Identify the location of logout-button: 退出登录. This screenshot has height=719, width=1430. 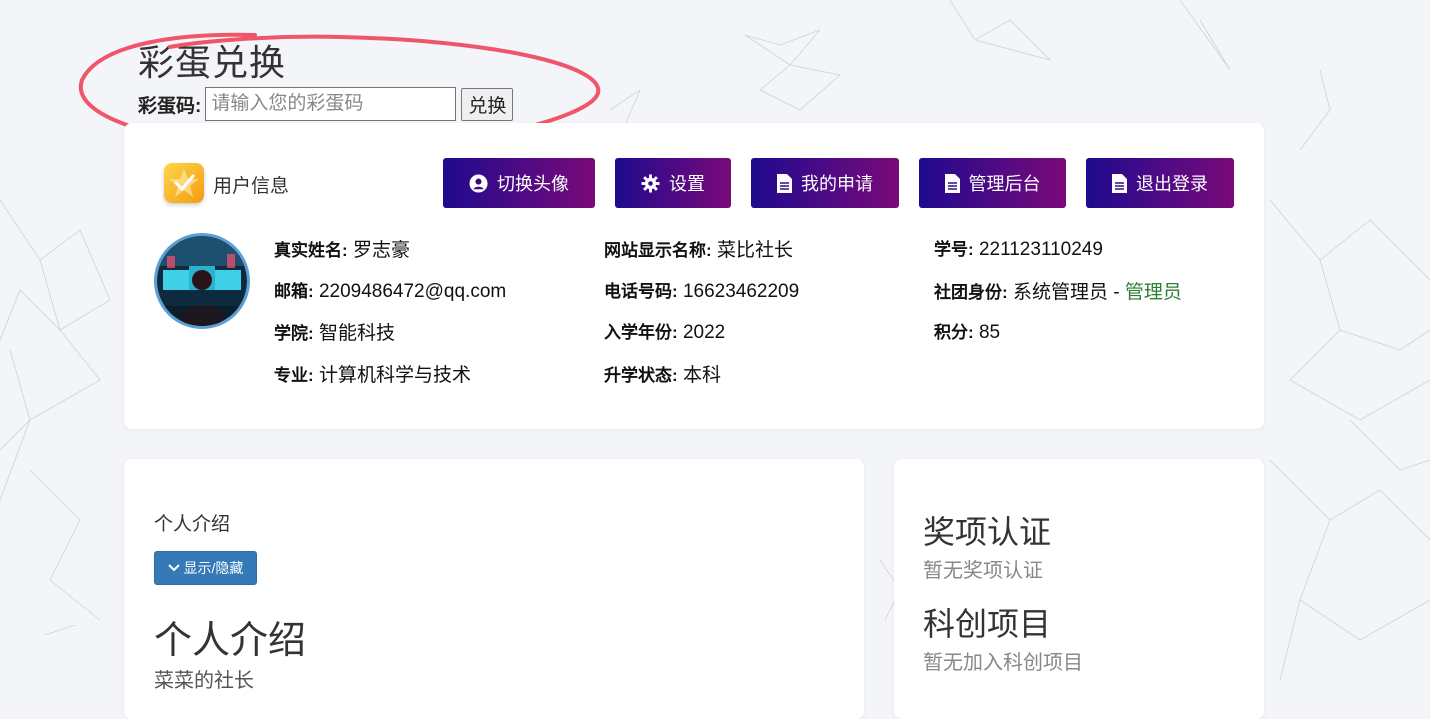
(1160, 183).